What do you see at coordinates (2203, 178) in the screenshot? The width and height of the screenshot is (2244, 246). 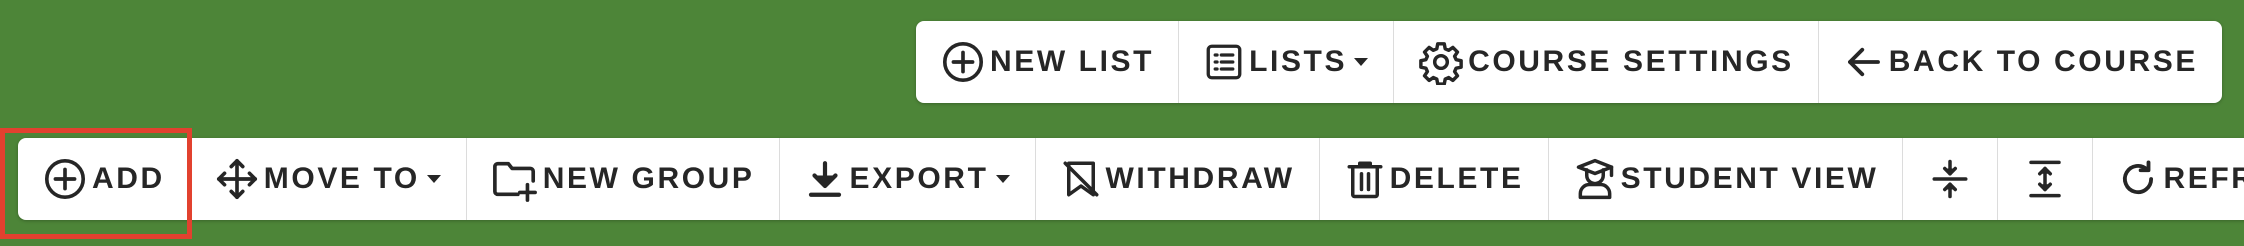 I see `refresh-label: REFRESH` at bounding box center [2203, 178].